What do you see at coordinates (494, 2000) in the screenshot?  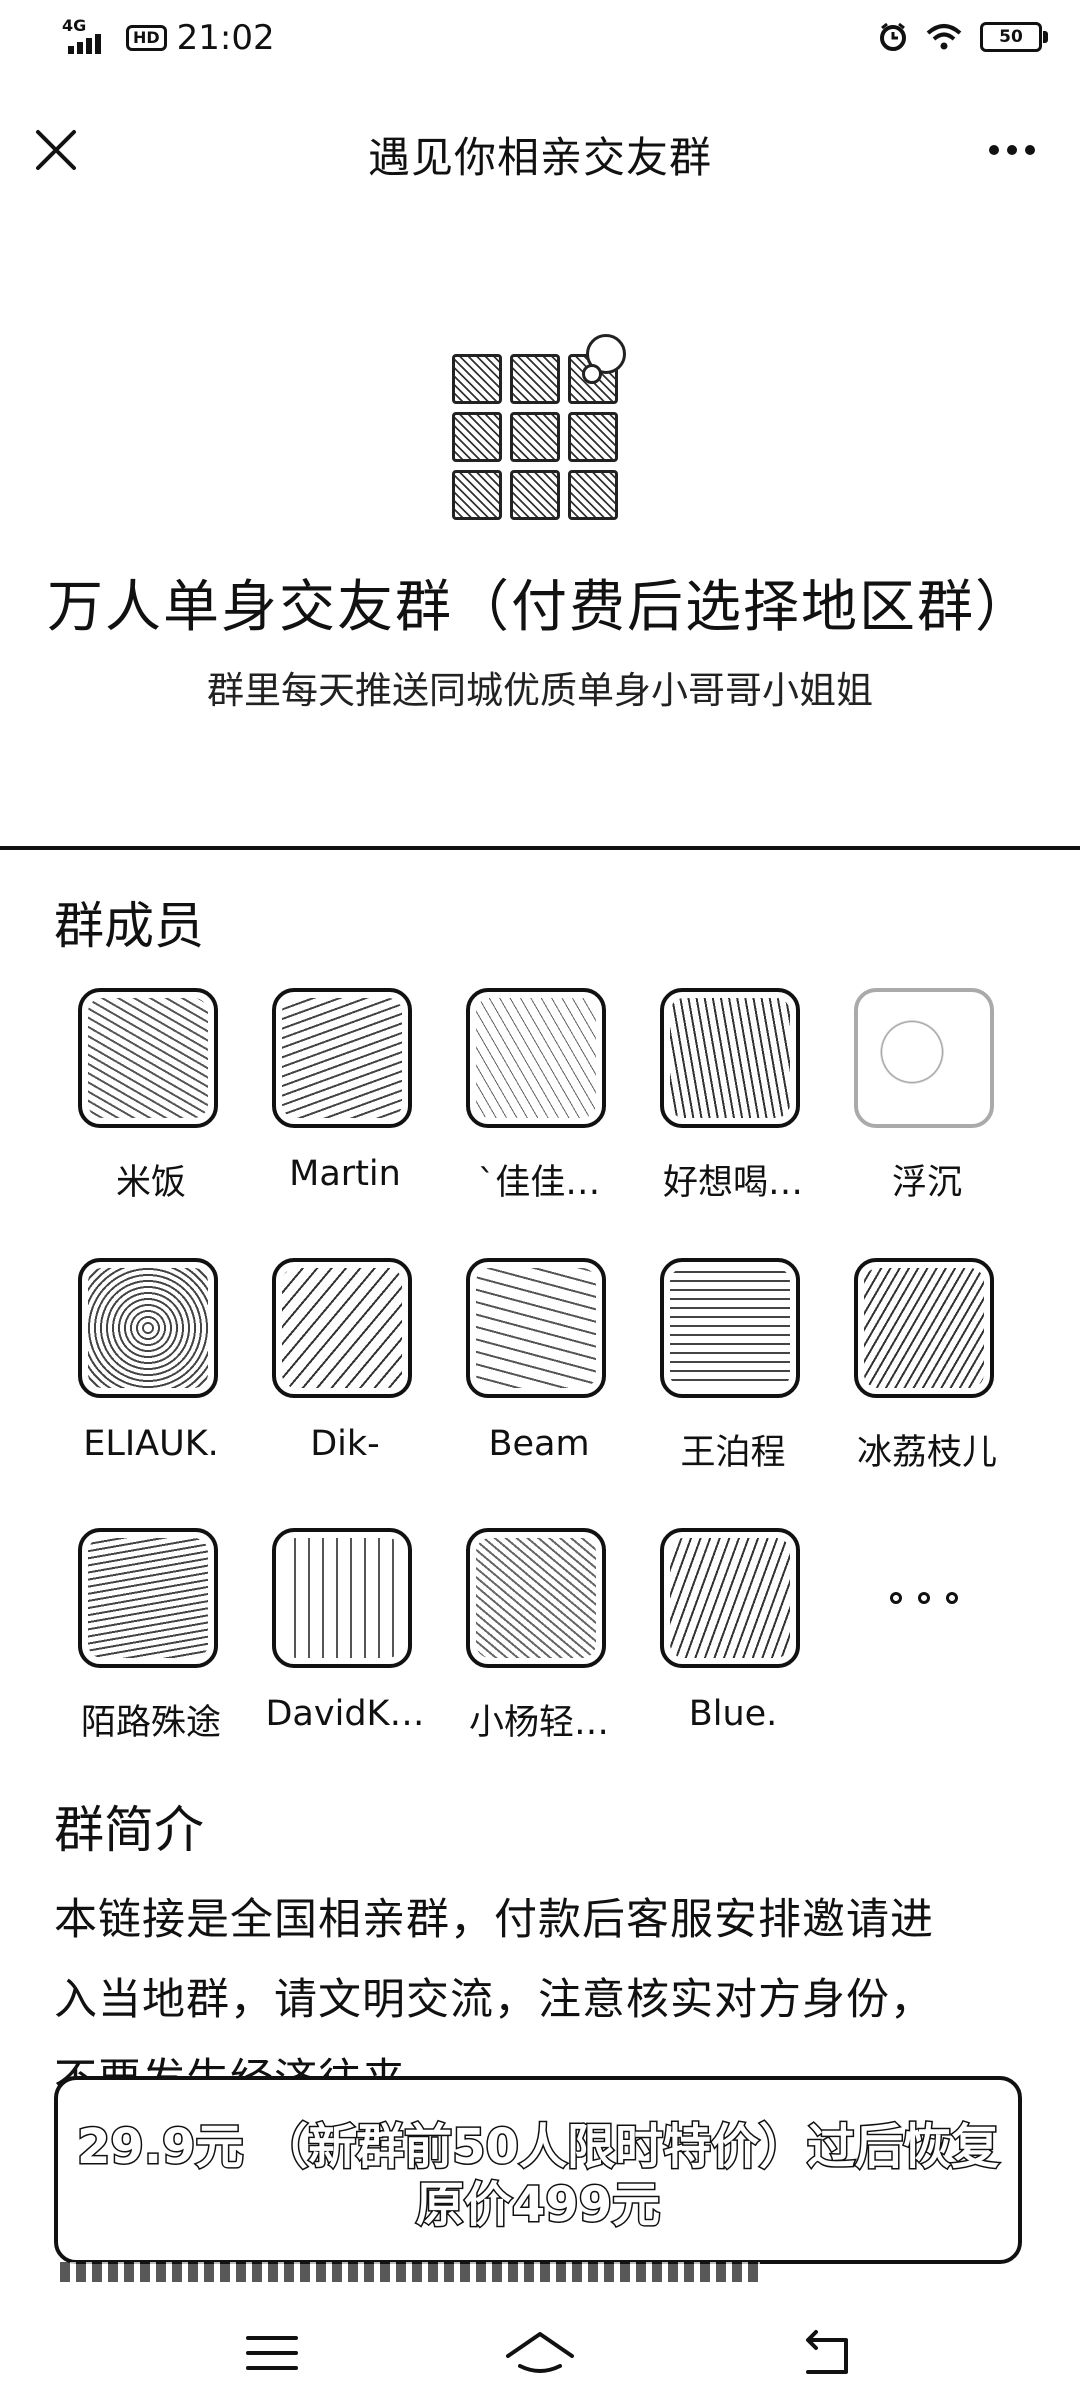 I see `intro-line: 入当地群，请文明交流，注意核实对方身份，` at bounding box center [494, 2000].